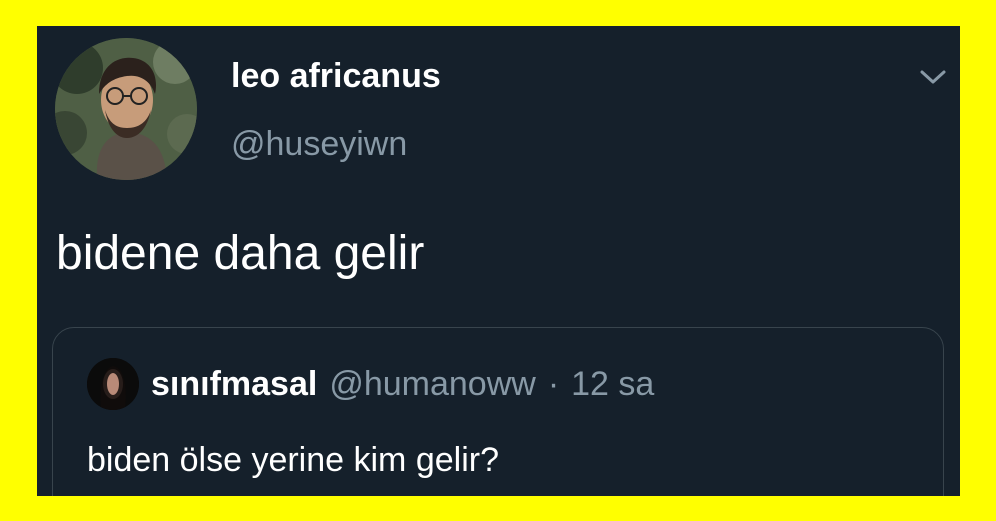 Image resolution: width=996 pixels, height=521 pixels. I want to click on quoted-tweet-header: sınıfmasal @humanoww · 12 sa, so click(402, 384).